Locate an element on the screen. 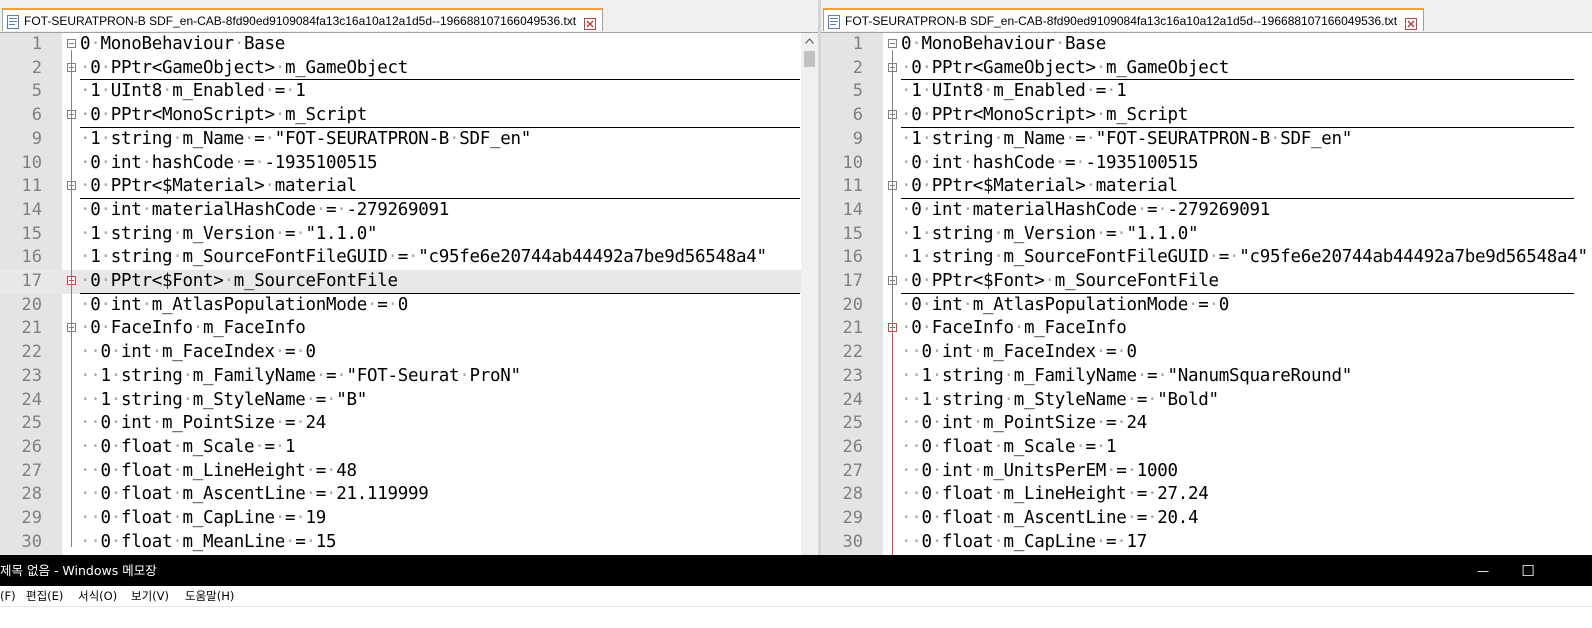 The image size is (1592, 628). editor-line: 28 ··0·float·m_AscentLine·=·21.119999 is located at coordinates (409, 495).